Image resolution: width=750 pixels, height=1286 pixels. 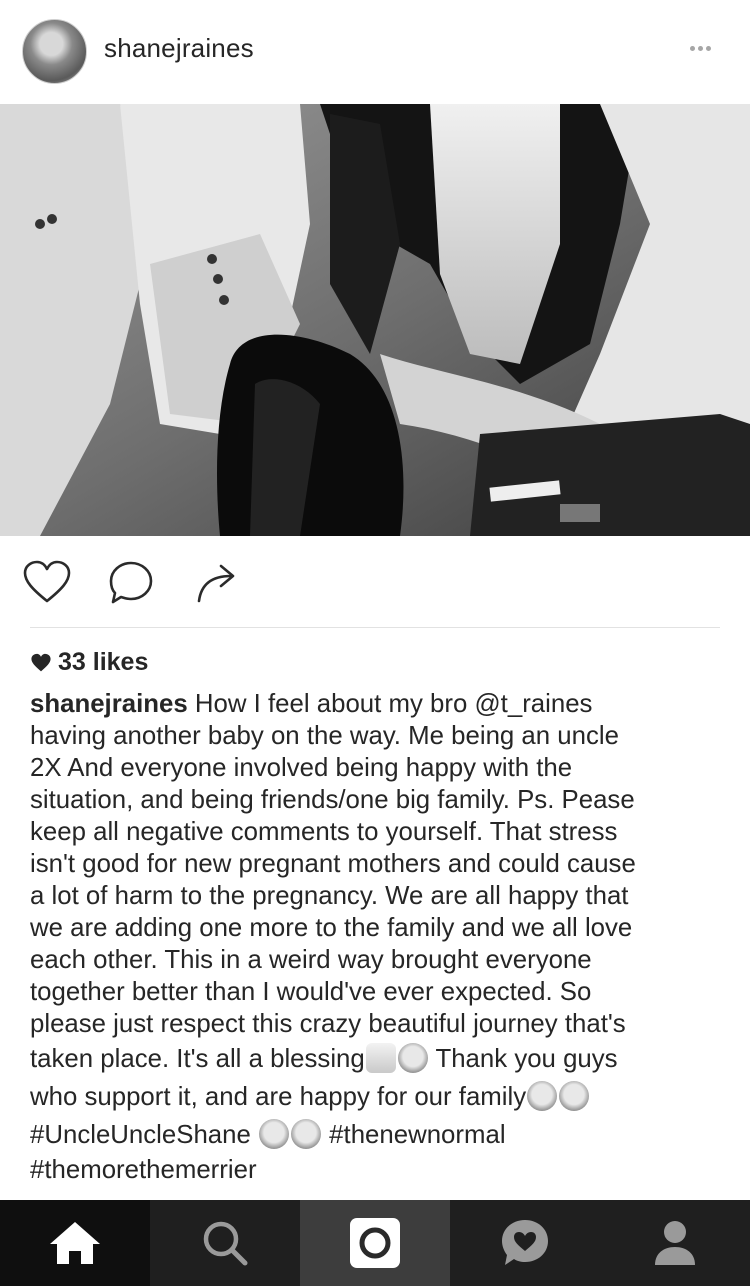 What do you see at coordinates (375, 582) in the screenshot?
I see `post-actions` at bounding box center [375, 582].